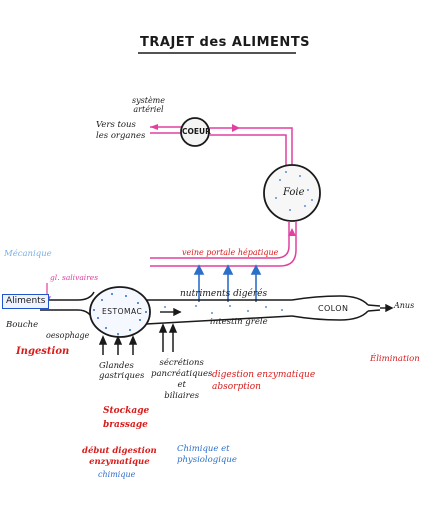 The image size is (423, 508). I want to click on label-colon: COLON, so click(333, 308).